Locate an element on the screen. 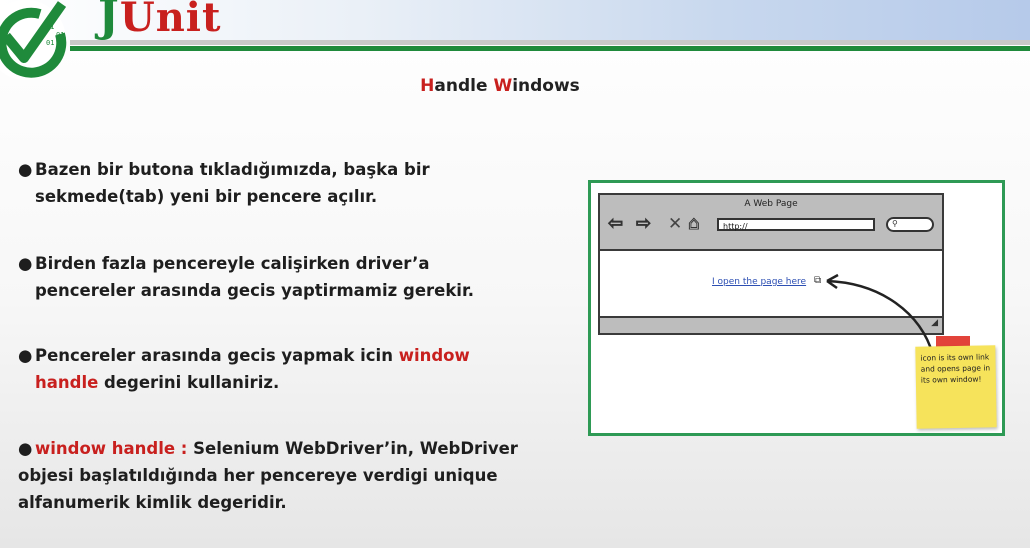 This screenshot has height=548, width=1030. bullet-4-line3: alfanumerik kimlik degeridir. is located at coordinates (152, 502).